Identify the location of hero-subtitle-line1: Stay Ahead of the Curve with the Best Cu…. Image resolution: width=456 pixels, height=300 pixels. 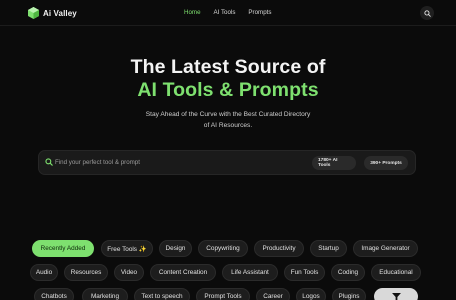
(228, 114).